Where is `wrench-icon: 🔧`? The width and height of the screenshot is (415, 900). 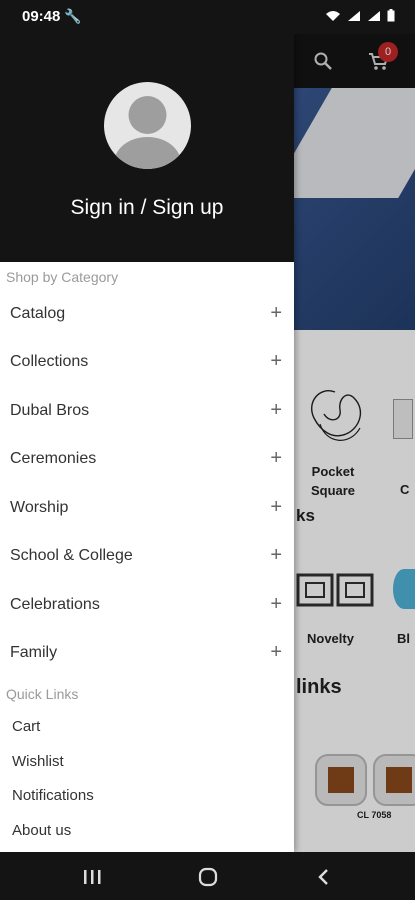 wrench-icon: 🔧 is located at coordinates (73, 16).